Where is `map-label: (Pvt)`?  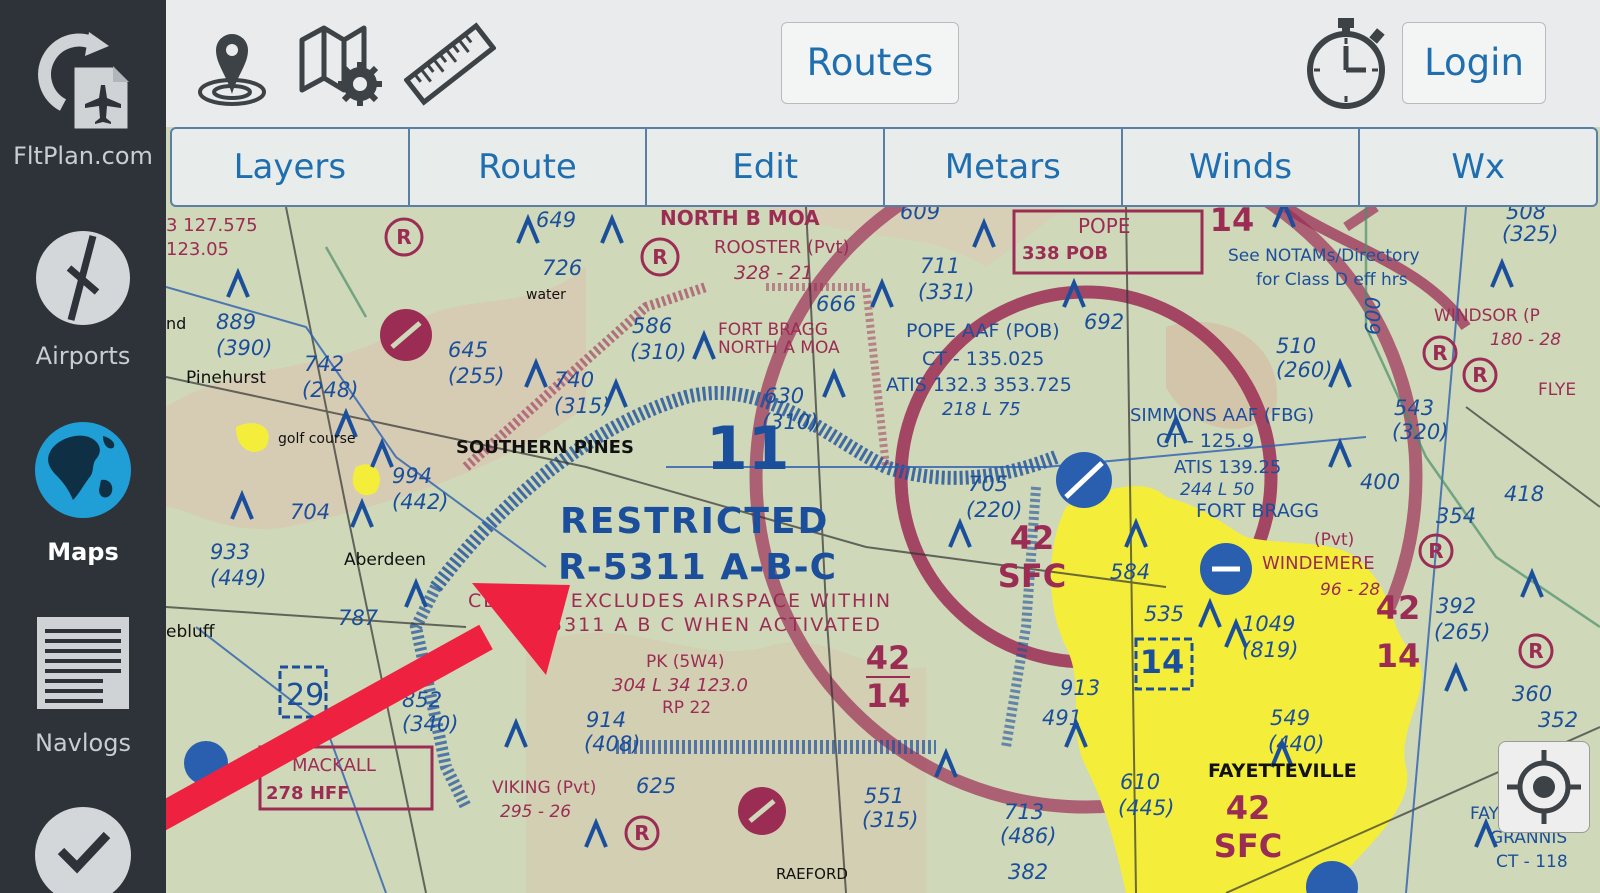 map-label: (Pvt) is located at coordinates (1334, 540).